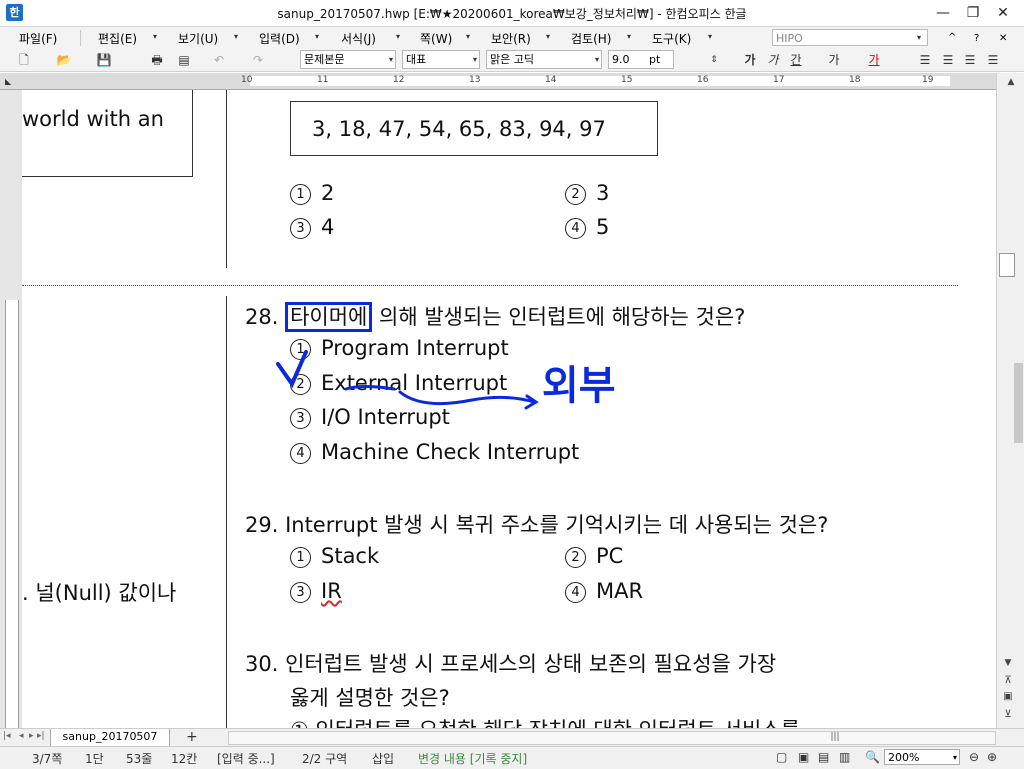  Describe the element at coordinates (823, 757) in the screenshot. I see `web-view-icon: ▤` at that location.